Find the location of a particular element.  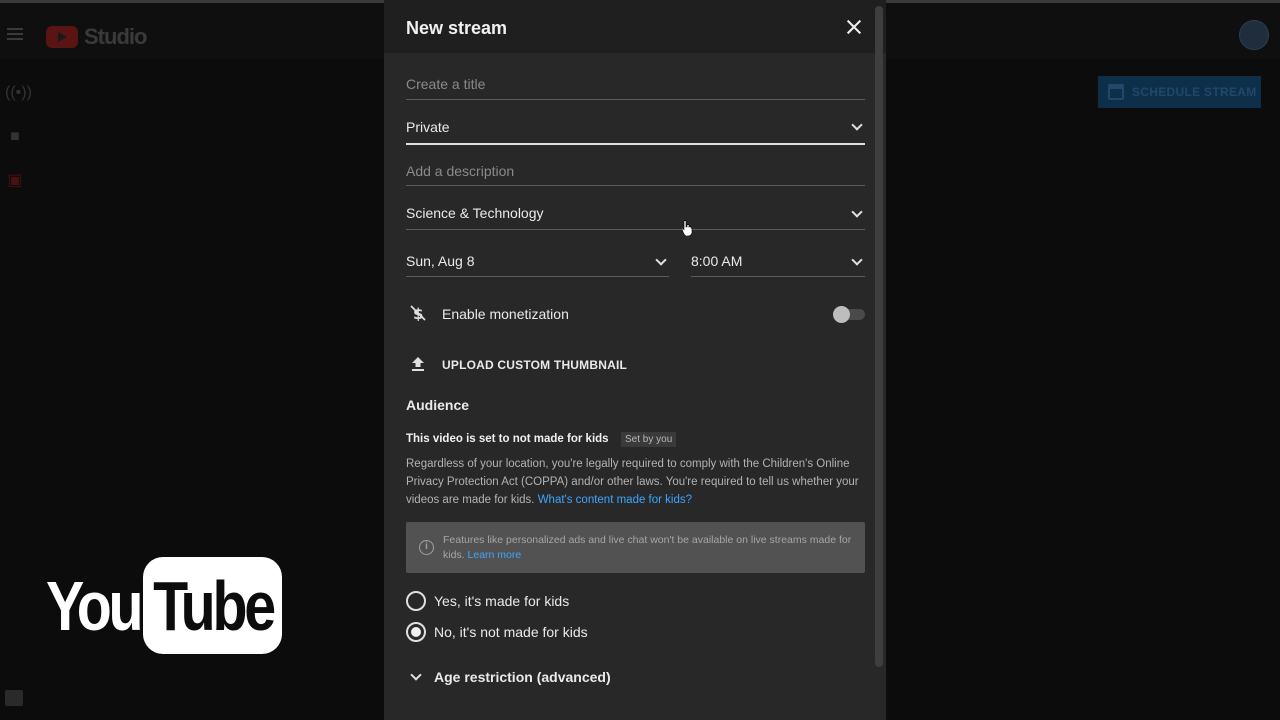

monetization-label: Enable monetization is located at coordinates (505, 314).